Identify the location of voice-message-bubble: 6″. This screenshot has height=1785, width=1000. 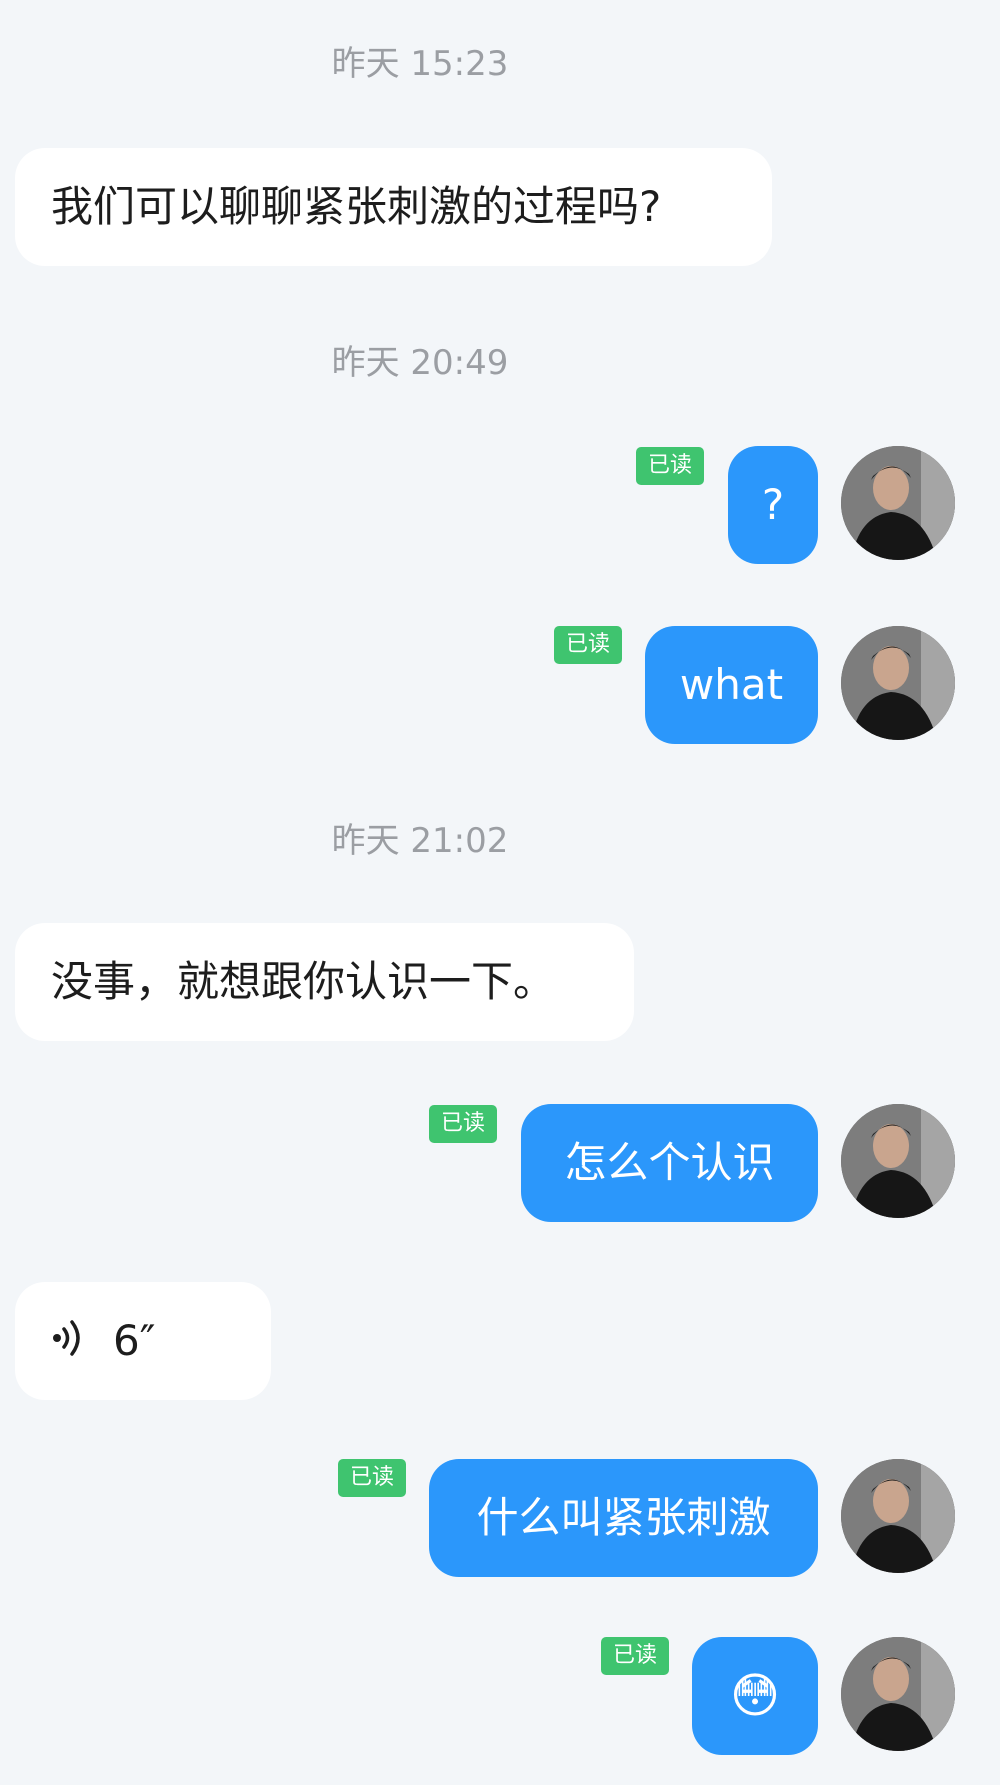
(143, 1341).